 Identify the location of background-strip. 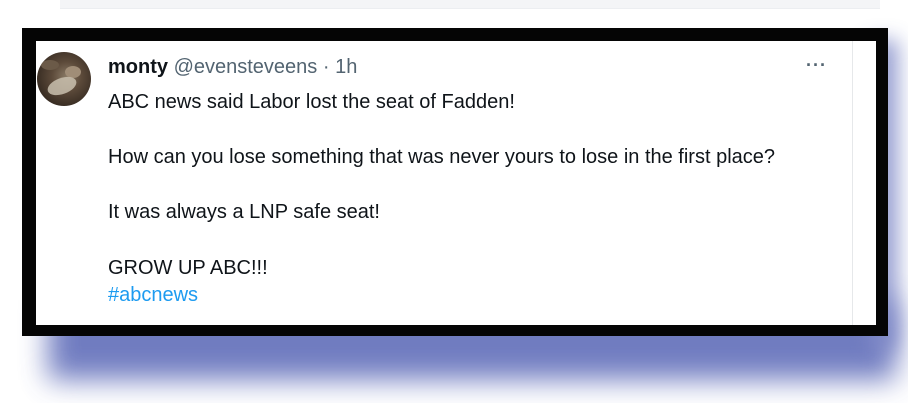
(470, 4).